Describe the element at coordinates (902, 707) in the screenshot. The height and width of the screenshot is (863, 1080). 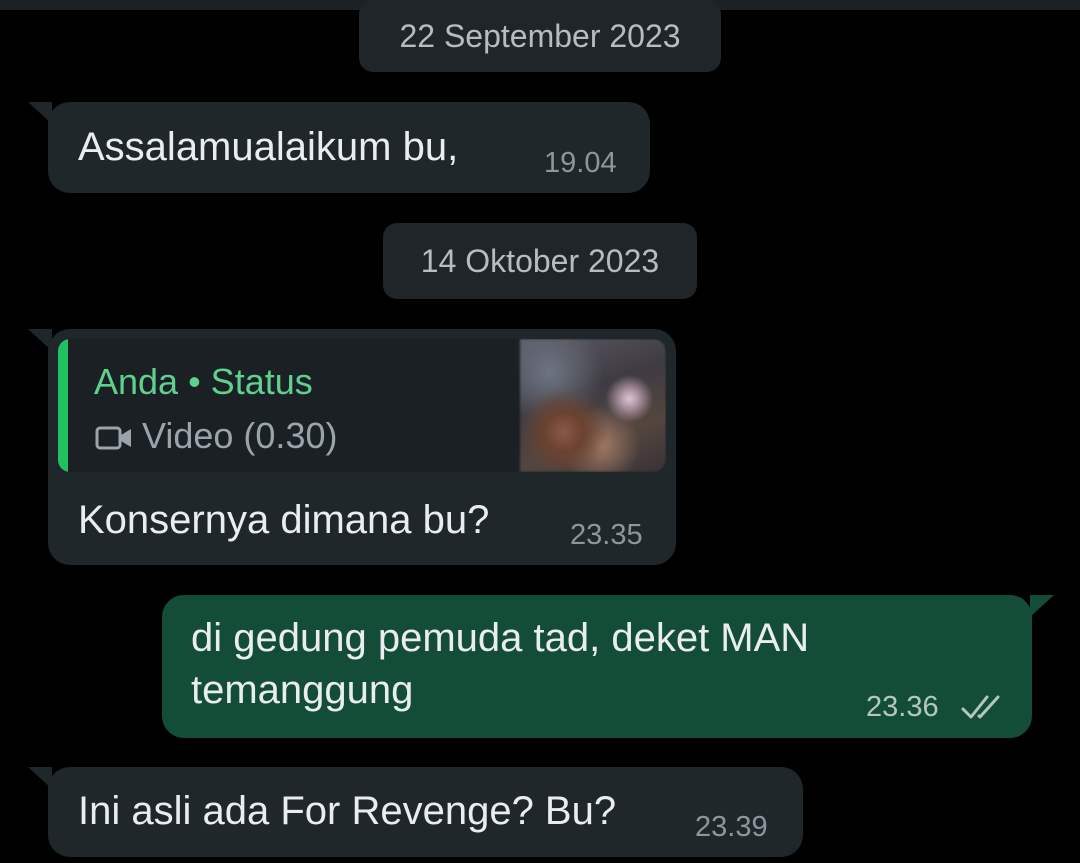
I see `message-time: 23.36` at that location.